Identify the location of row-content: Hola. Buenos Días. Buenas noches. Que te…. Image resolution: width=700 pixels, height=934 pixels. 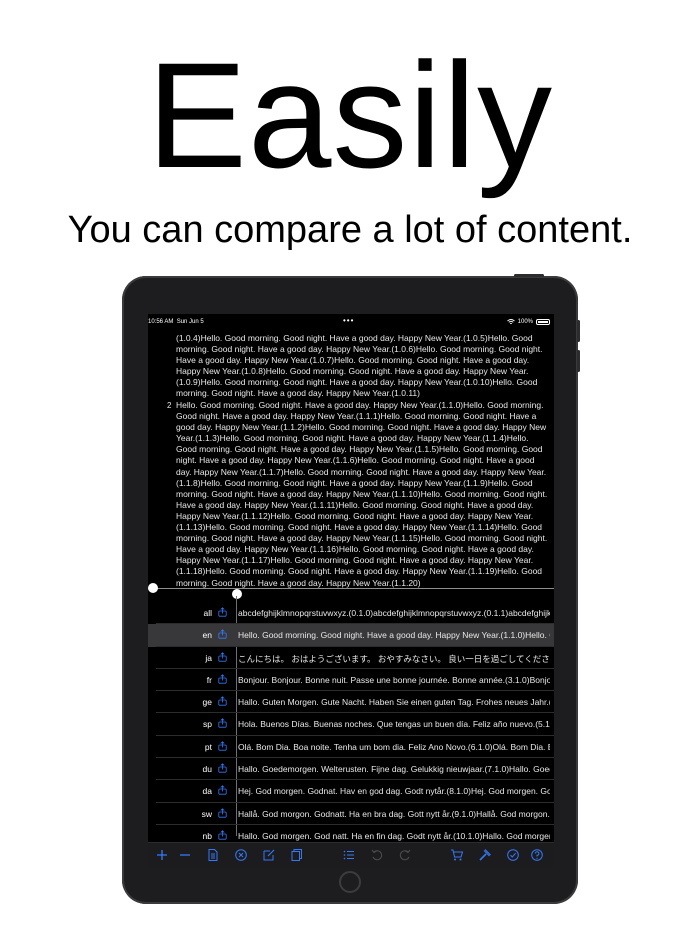
(394, 724).